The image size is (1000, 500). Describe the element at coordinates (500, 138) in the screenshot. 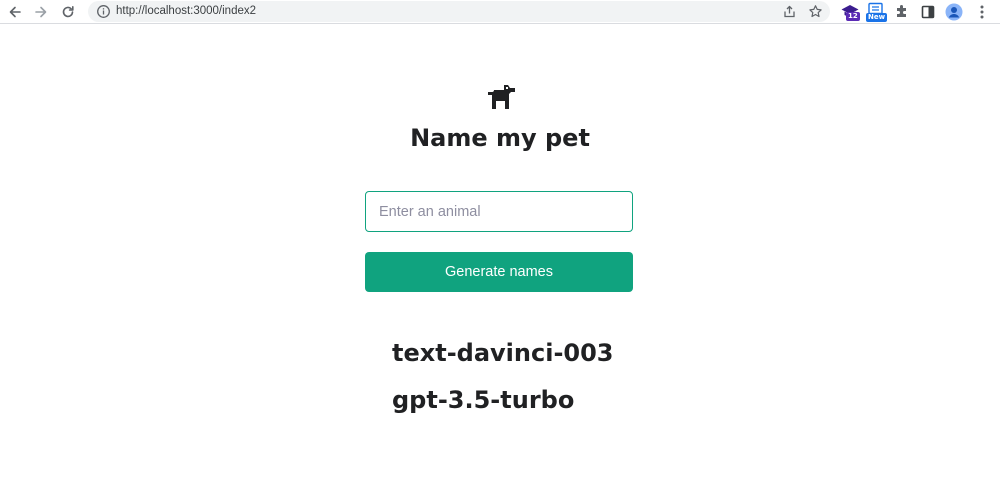

I see `page-title: Name my pet` at that location.